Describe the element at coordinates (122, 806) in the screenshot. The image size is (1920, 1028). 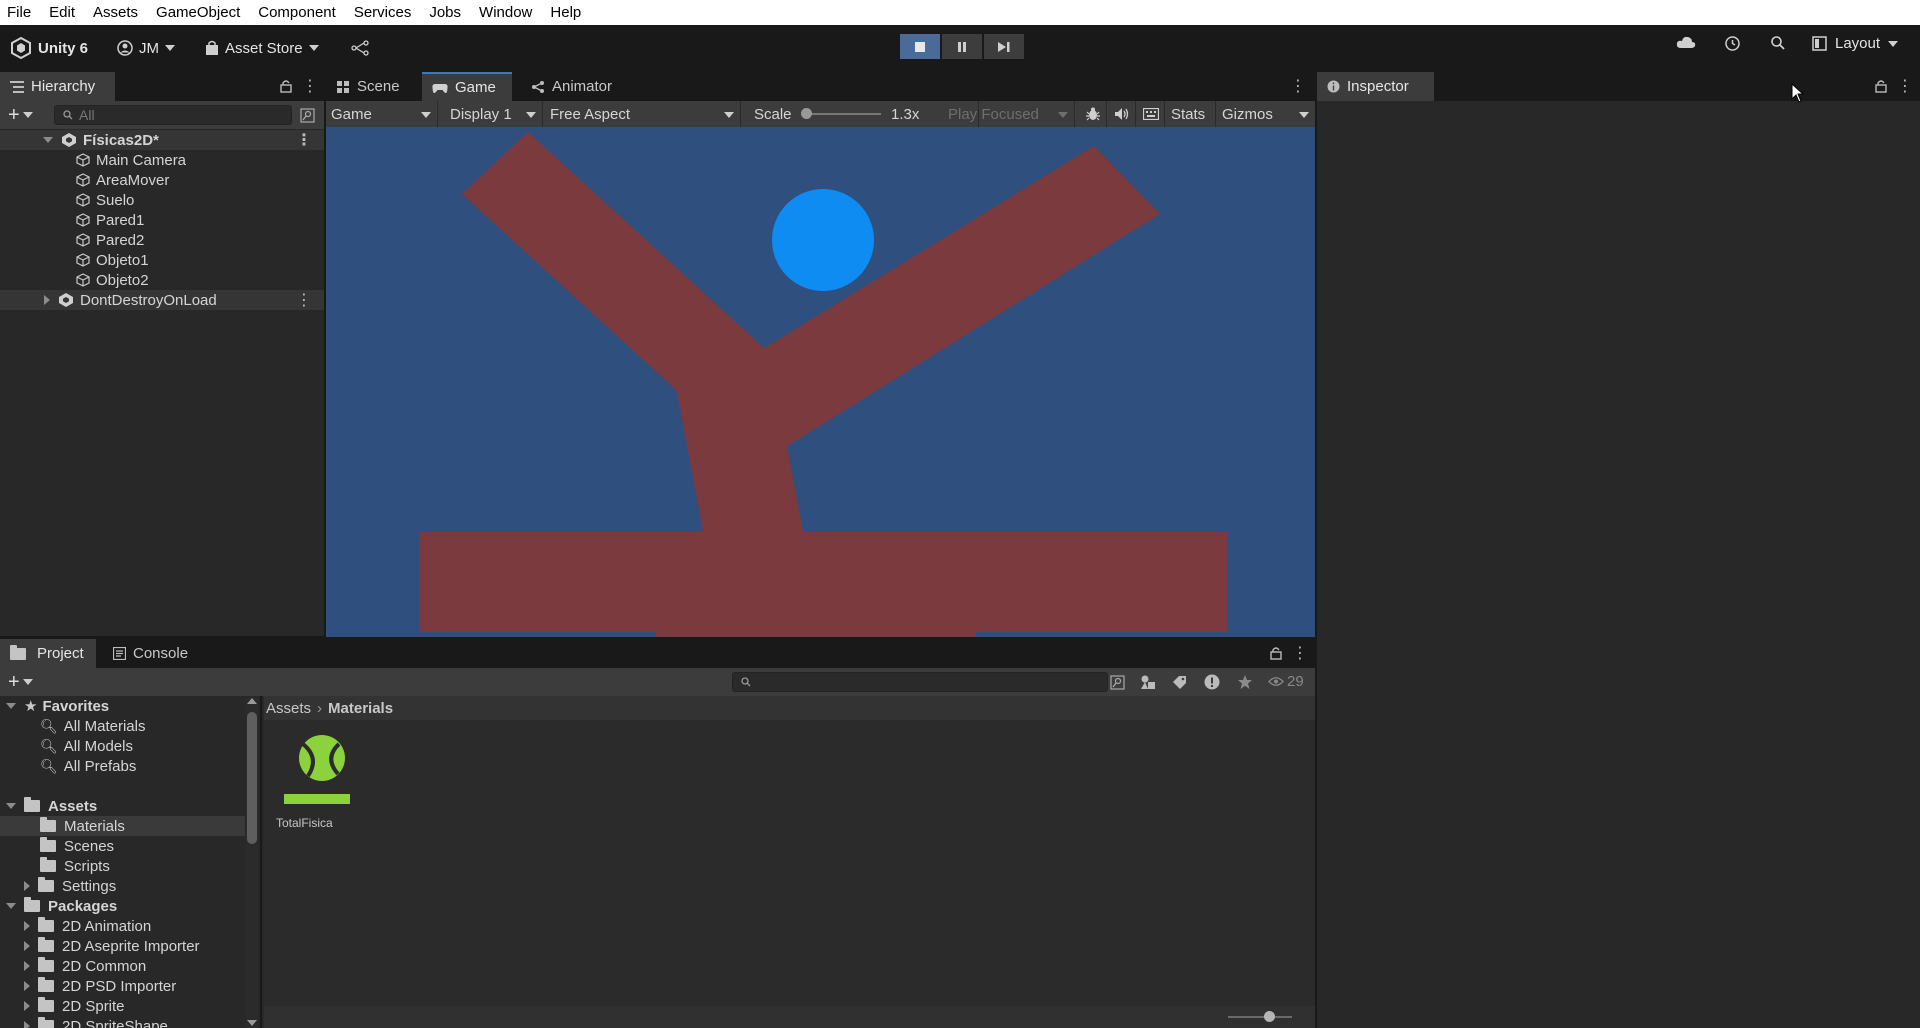
I see `assets-header: Assets` at that location.